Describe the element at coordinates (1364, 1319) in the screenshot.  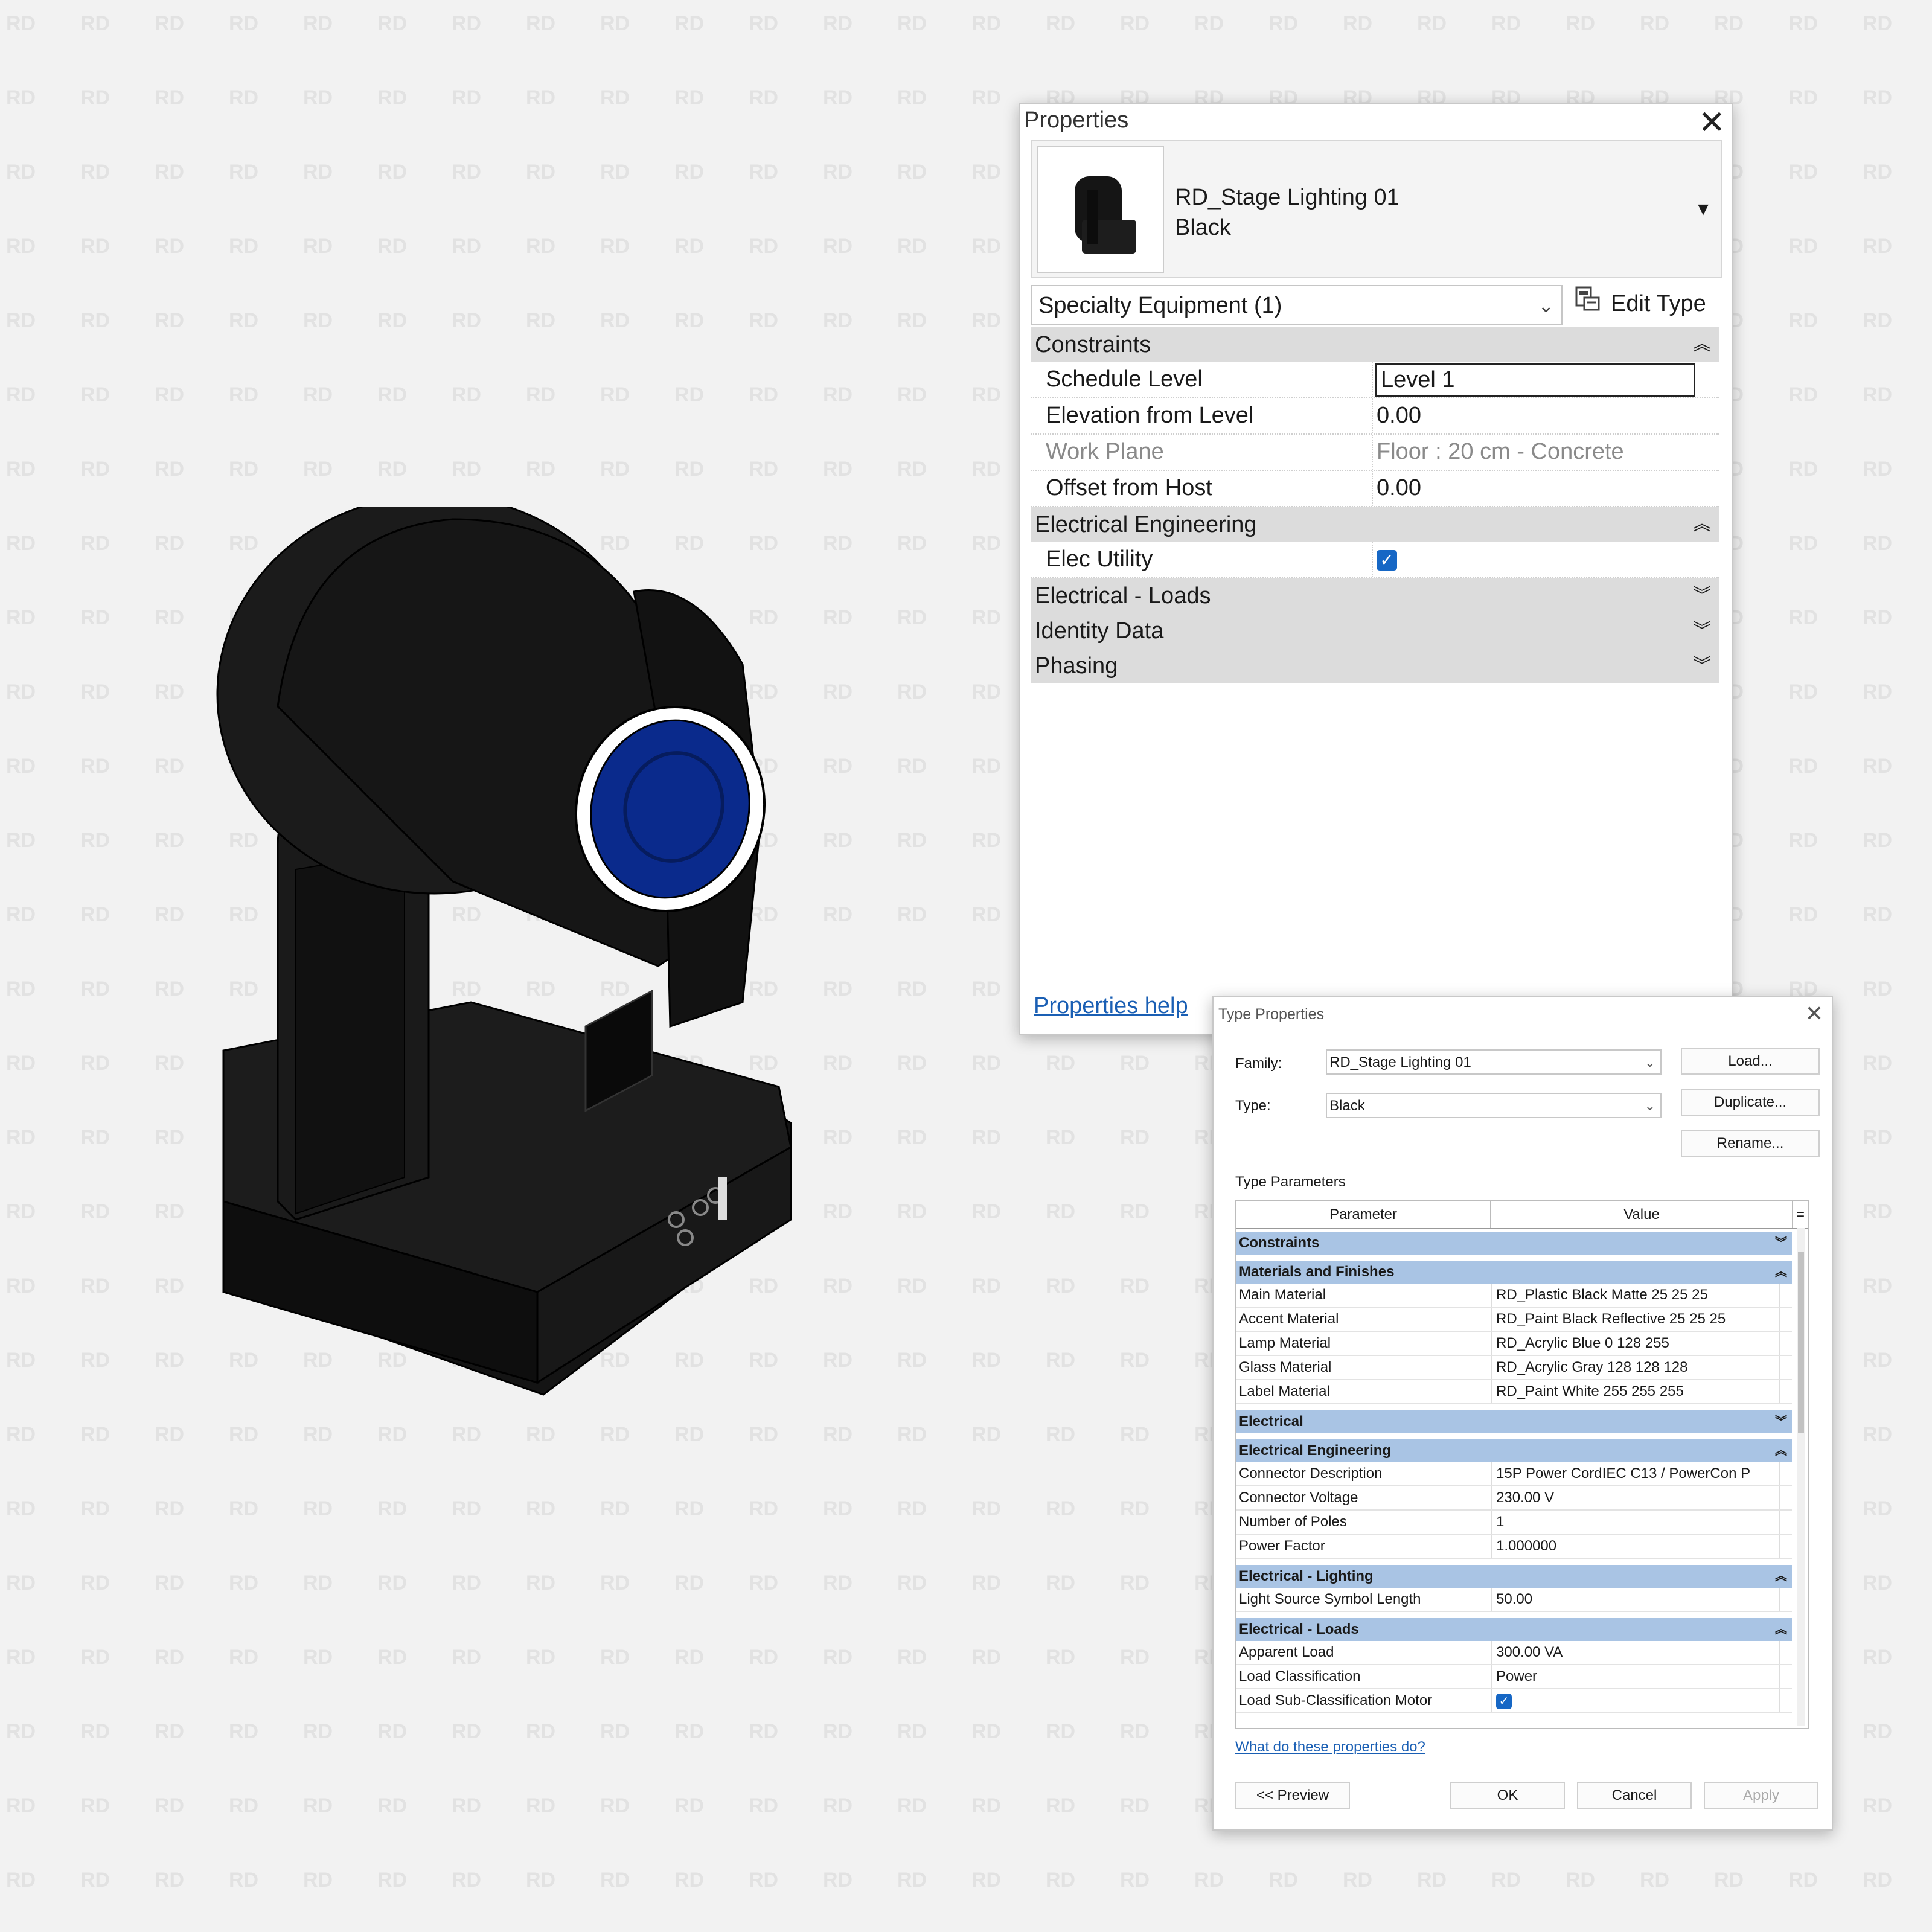
I see `parameter-name: Accent Material` at that location.